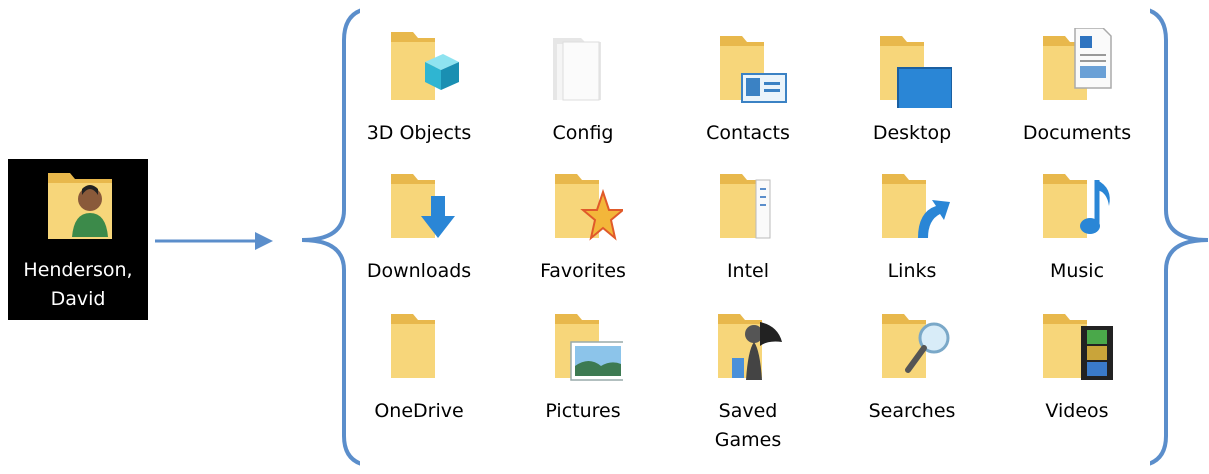  Describe the element at coordinates (419, 133) in the screenshot. I see `folder-label: 3D Objects` at that location.